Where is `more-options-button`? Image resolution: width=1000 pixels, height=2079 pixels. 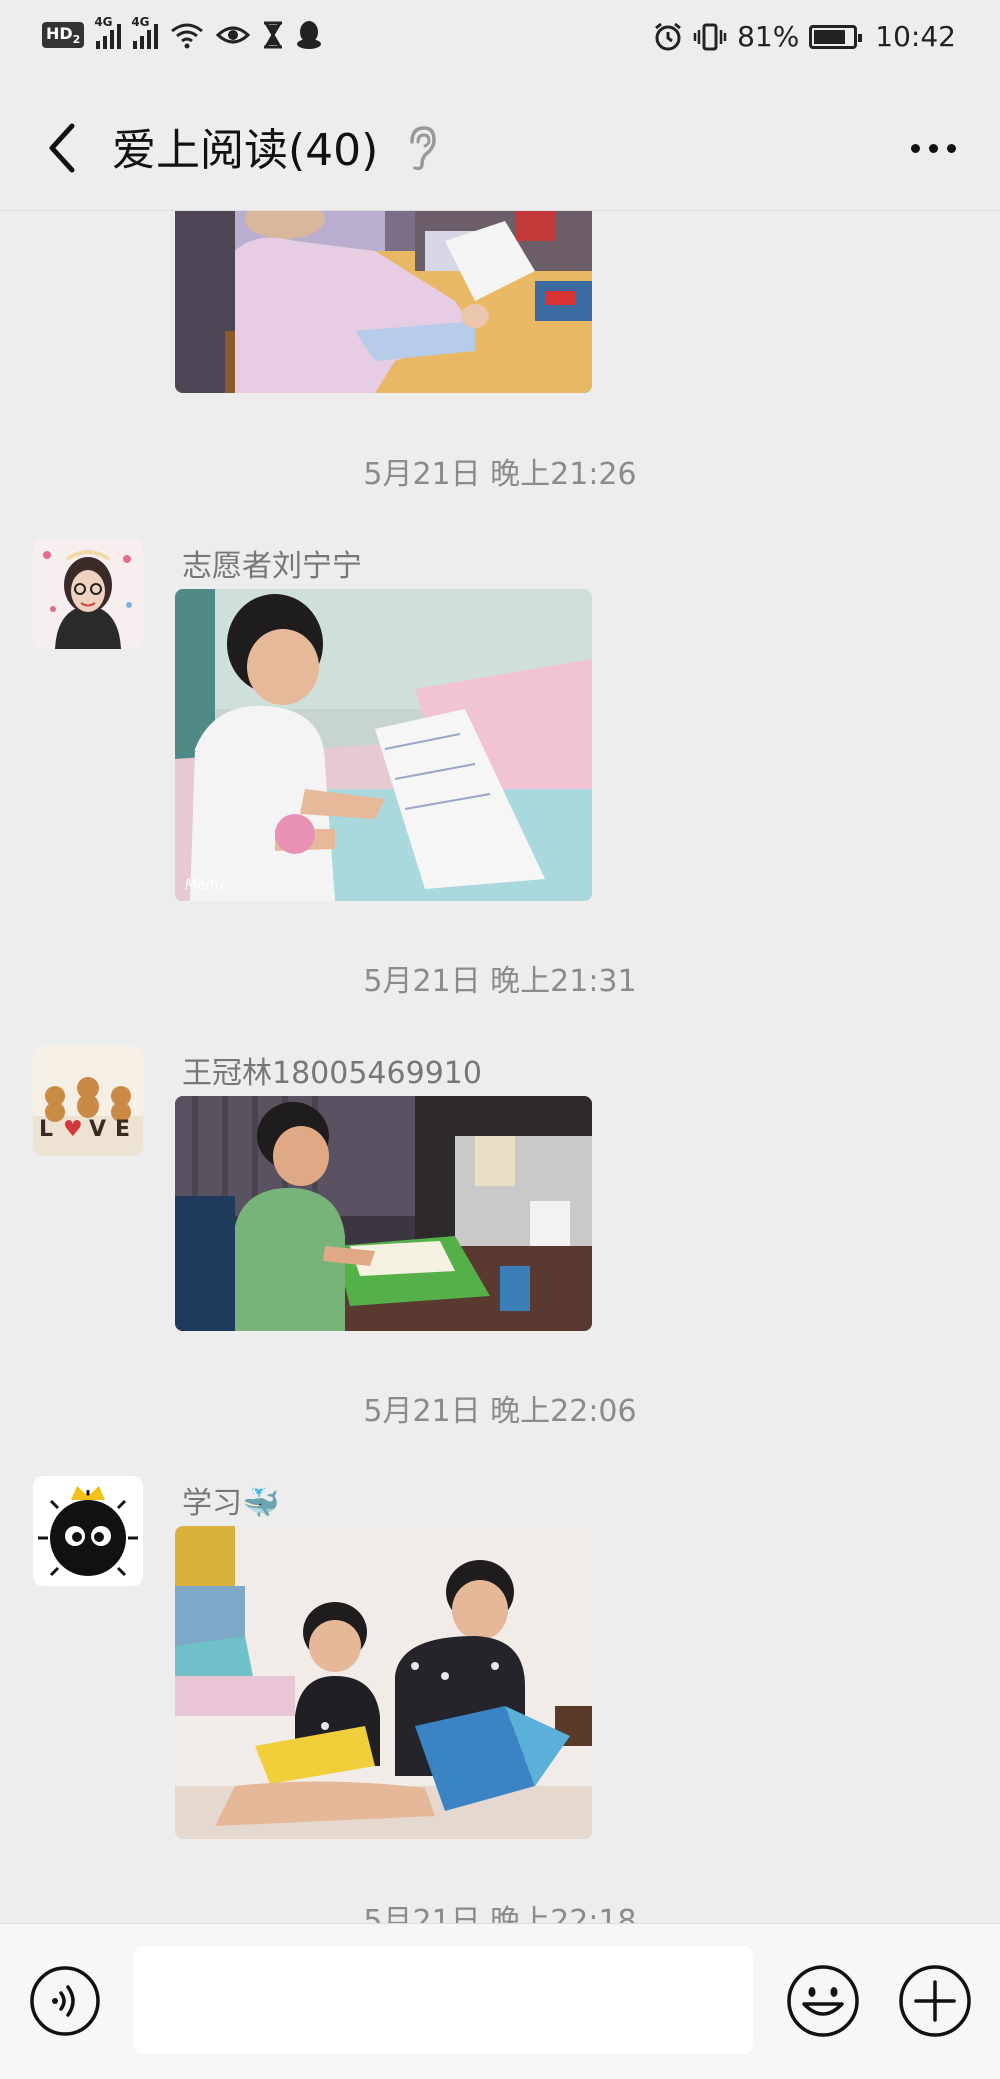 more-options-button is located at coordinates (933, 148).